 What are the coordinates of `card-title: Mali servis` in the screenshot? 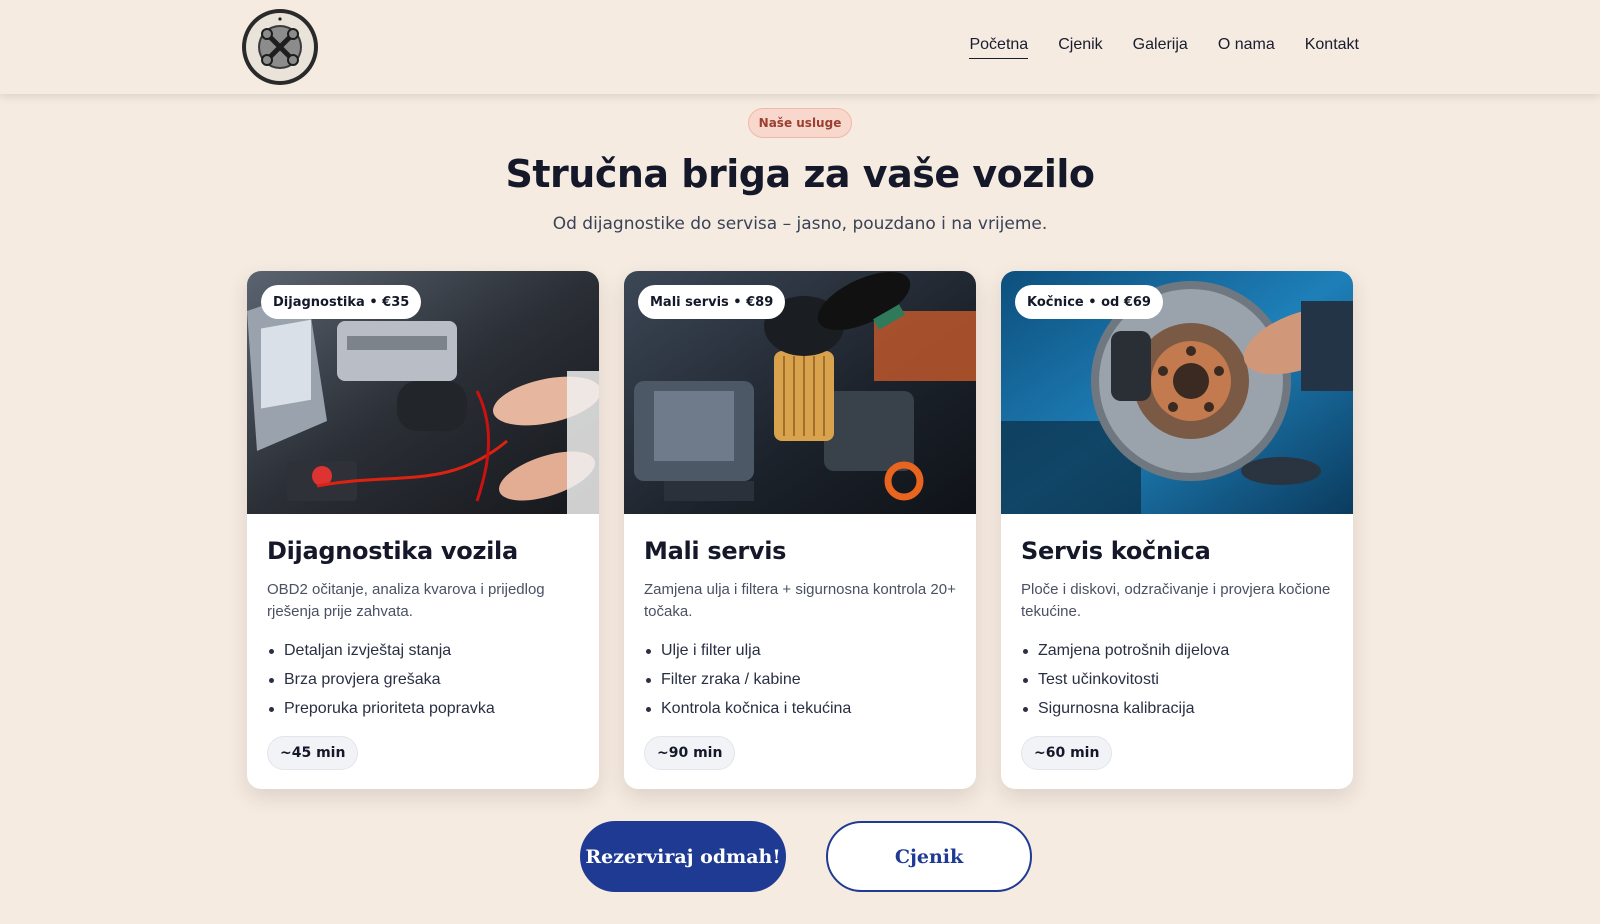 It's located at (715, 551).